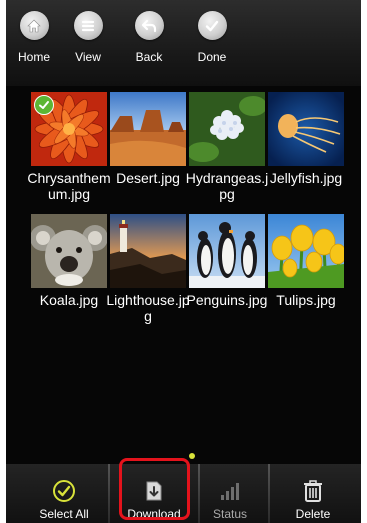 The height and width of the screenshot is (523, 367). I want to click on file-tile: Jellyfish.jpg, so click(306, 139).